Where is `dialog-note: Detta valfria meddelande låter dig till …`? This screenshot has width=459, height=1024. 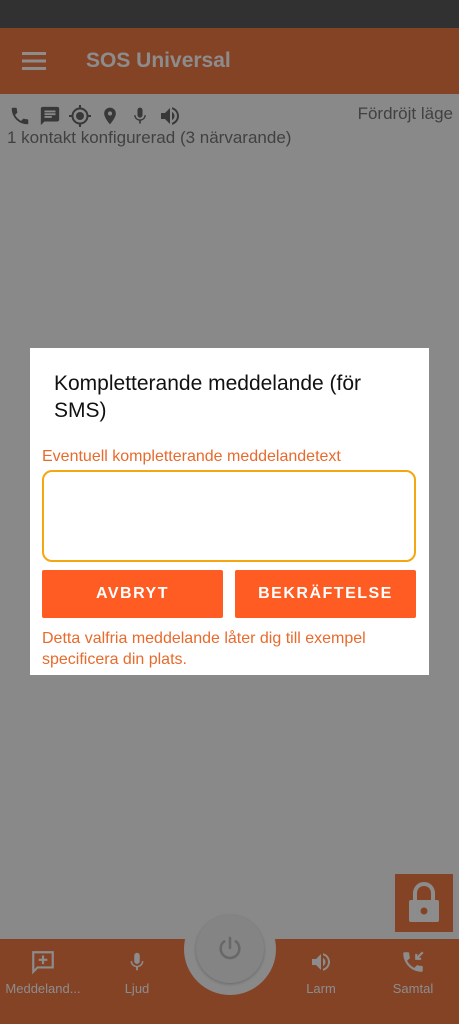
dialog-note: Detta valfria meddelande låter dig till … is located at coordinates (204, 649).